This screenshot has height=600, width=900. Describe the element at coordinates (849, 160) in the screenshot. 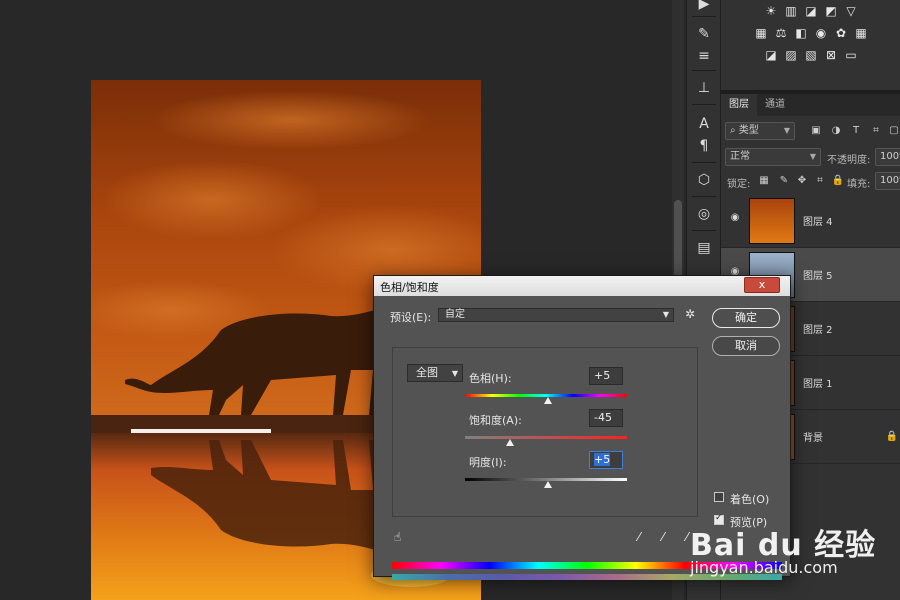

I see `opacity-label: 不透明度:` at that location.